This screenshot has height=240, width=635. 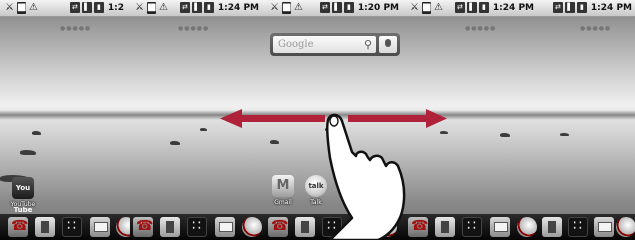 What do you see at coordinates (272, 118) in the screenshot?
I see `left-arrow` at bounding box center [272, 118].